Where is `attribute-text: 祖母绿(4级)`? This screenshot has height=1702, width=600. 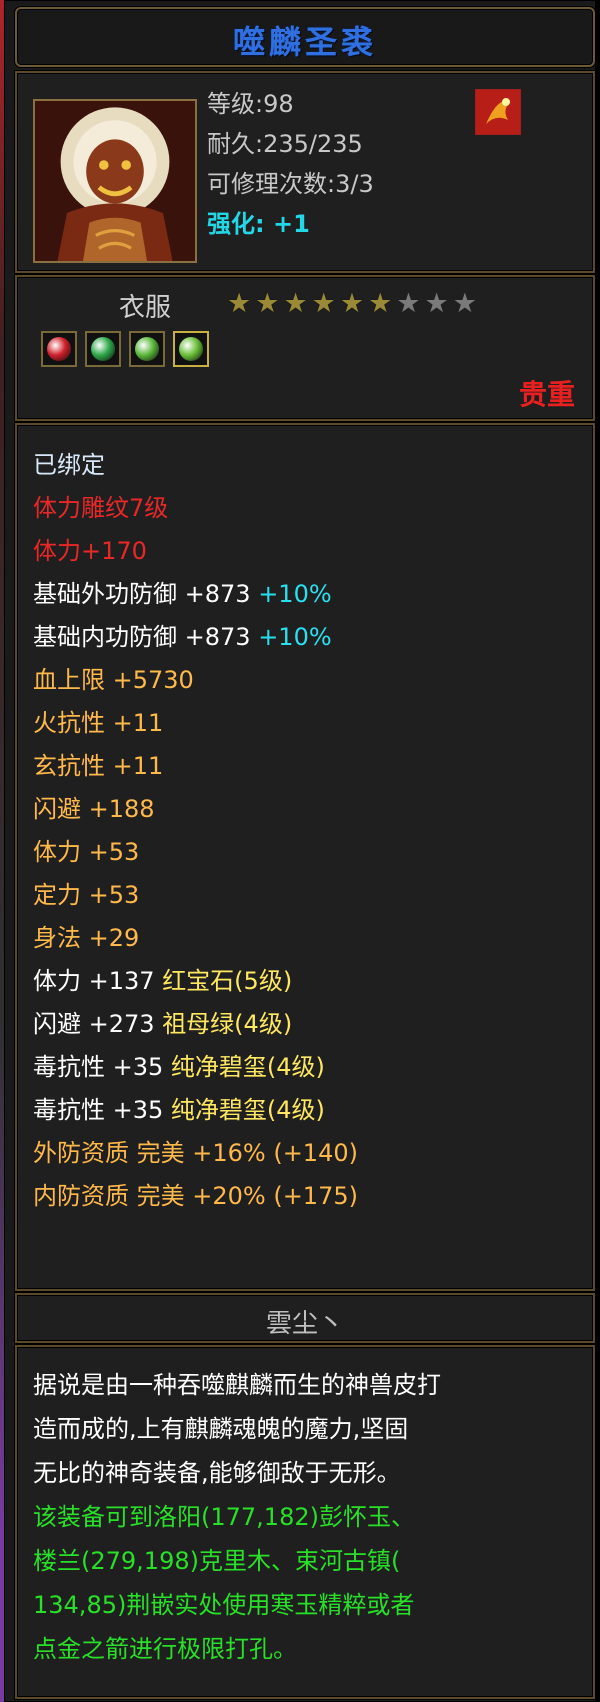
attribute-text: 祖母绿(4级) is located at coordinates (227, 1024).